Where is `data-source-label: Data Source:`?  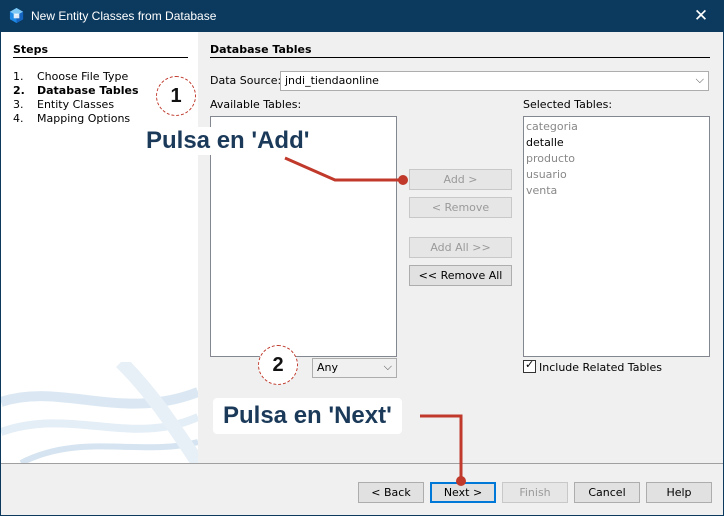 data-source-label: Data Source: is located at coordinates (246, 80).